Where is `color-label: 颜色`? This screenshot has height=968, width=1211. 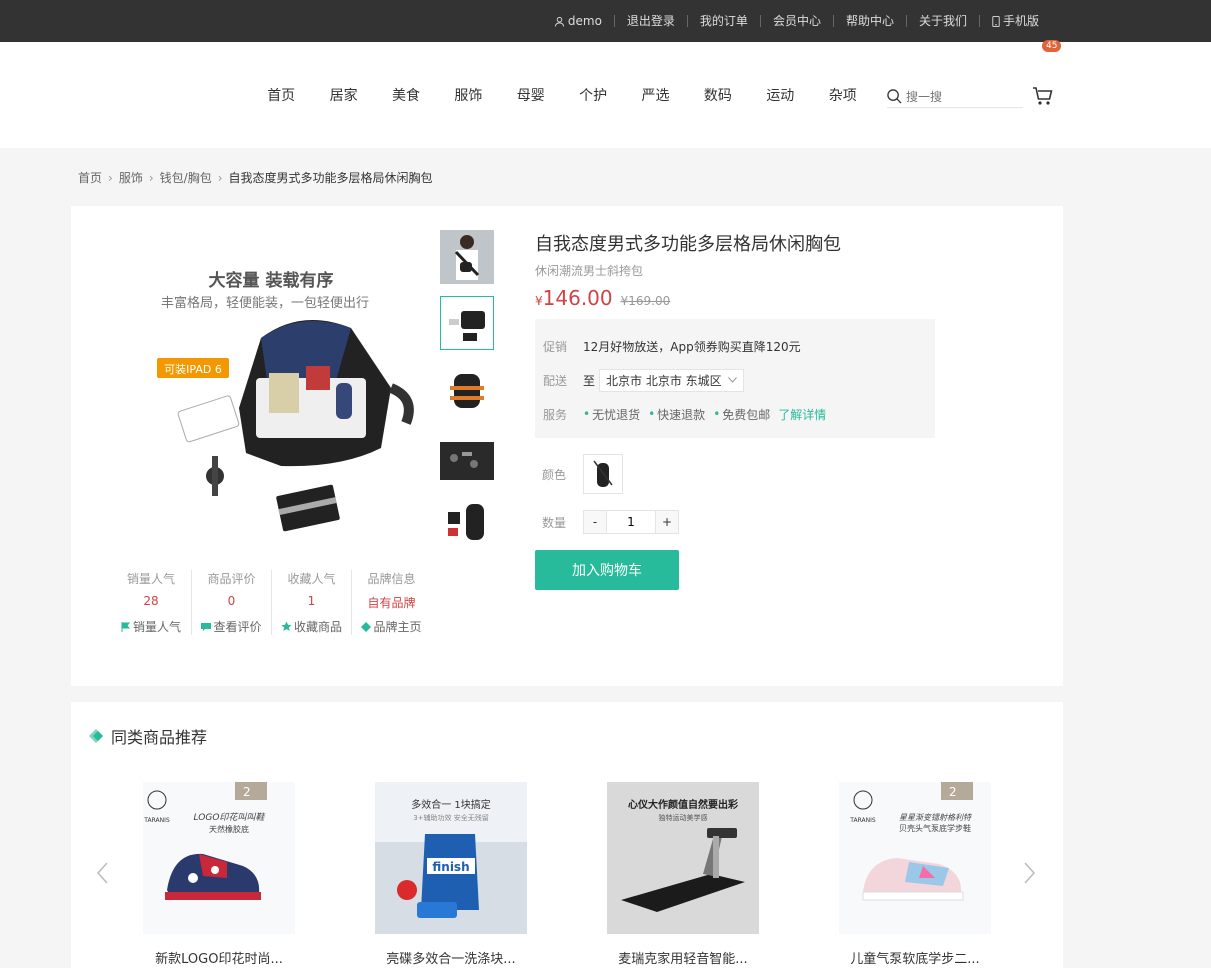
color-label: 颜色 is located at coordinates (554, 474).